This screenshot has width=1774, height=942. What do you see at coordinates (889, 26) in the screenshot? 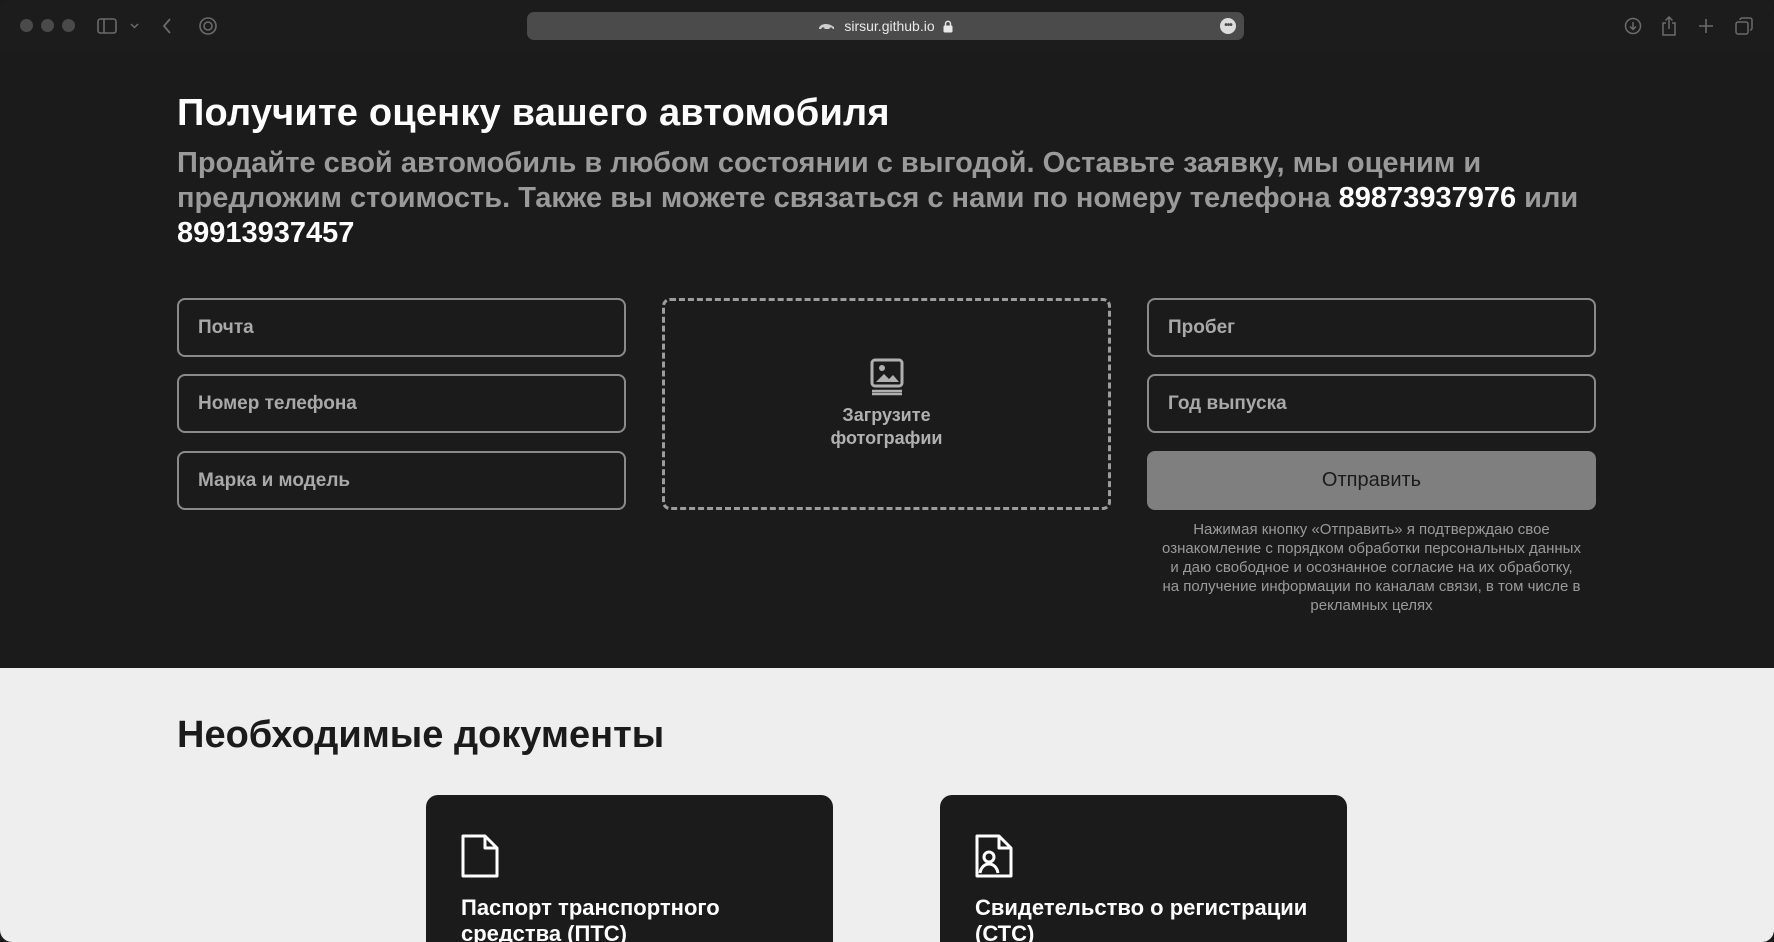
I see `url-text: sirsur.github.io` at bounding box center [889, 26].